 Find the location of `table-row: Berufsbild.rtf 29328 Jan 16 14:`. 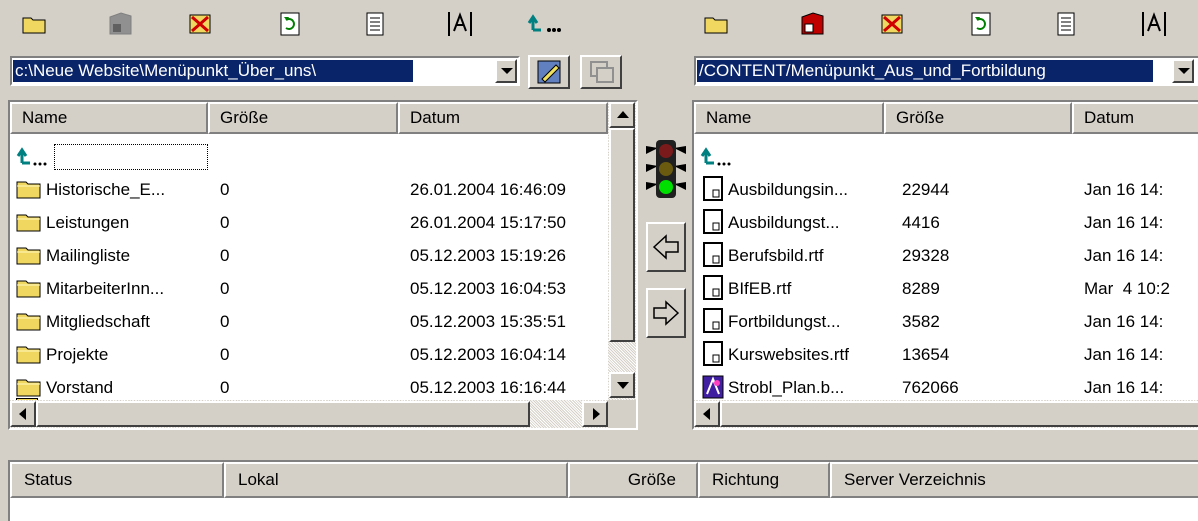

table-row: Berufsbild.rtf 29328 Jan 16 14: is located at coordinates (946, 255).